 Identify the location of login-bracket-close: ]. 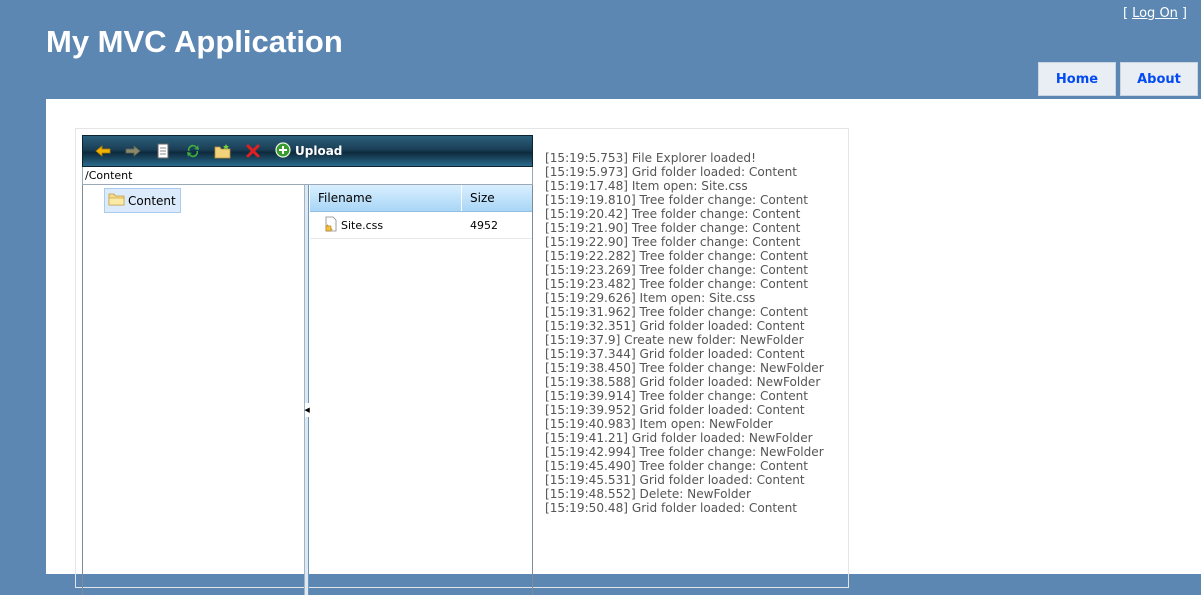
(1184, 13).